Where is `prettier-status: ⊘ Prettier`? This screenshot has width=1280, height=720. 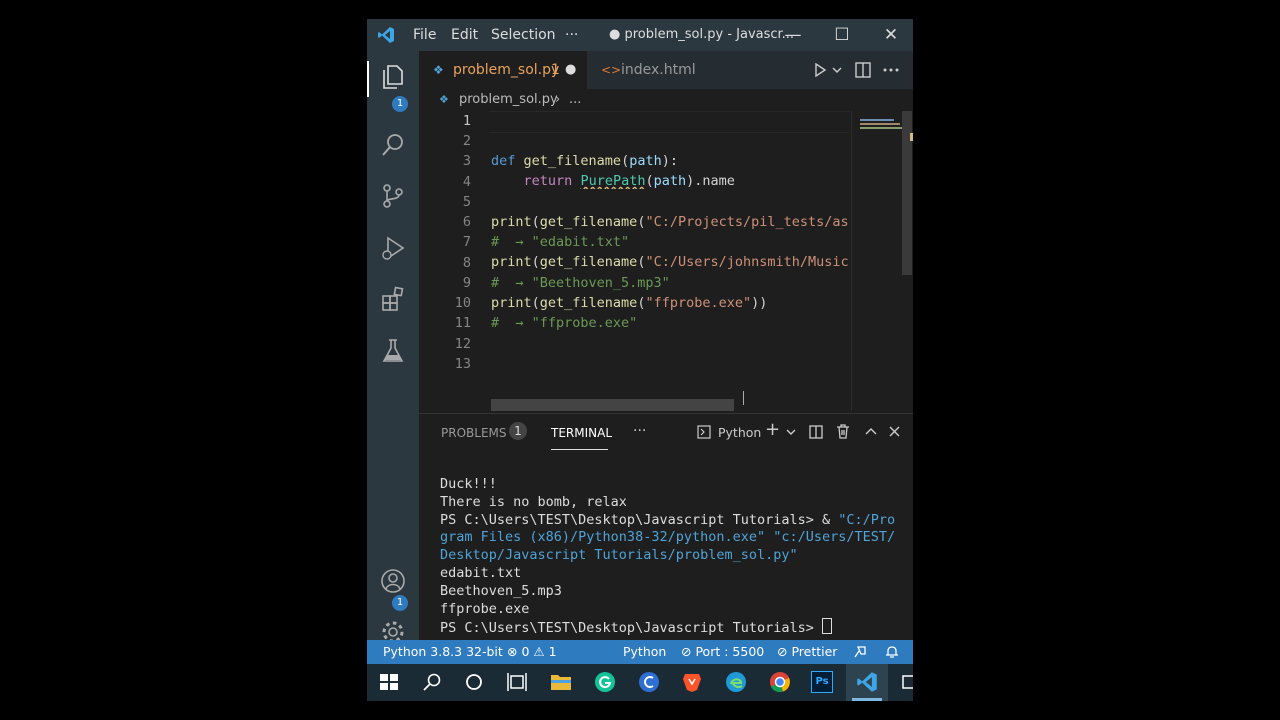 prettier-status: ⊘ Prettier is located at coordinates (807, 652).